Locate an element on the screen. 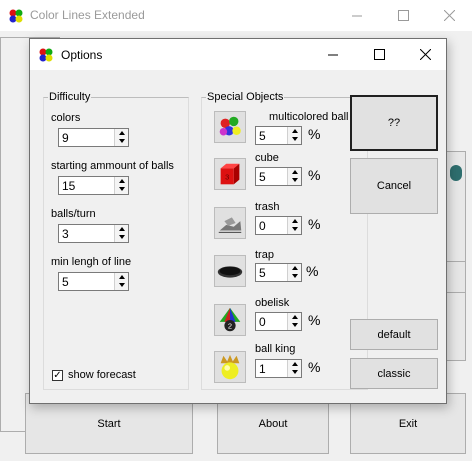 This screenshot has width=472, height=461. starting-balls-spinner: 15 is located at coordinates (93, 185).